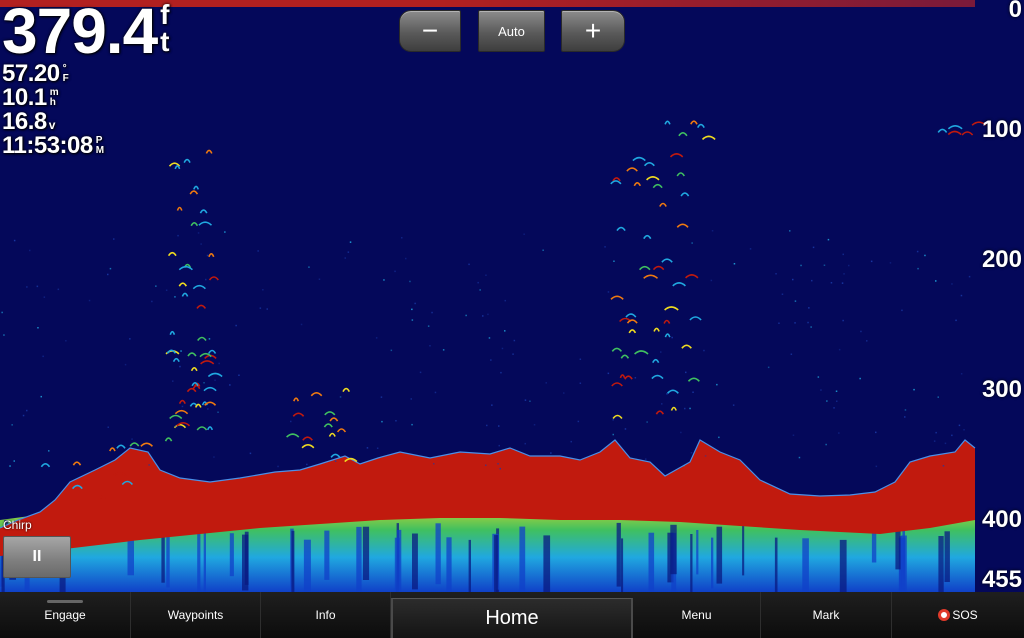  I want to click on info-label: Info, so click(325, 615).